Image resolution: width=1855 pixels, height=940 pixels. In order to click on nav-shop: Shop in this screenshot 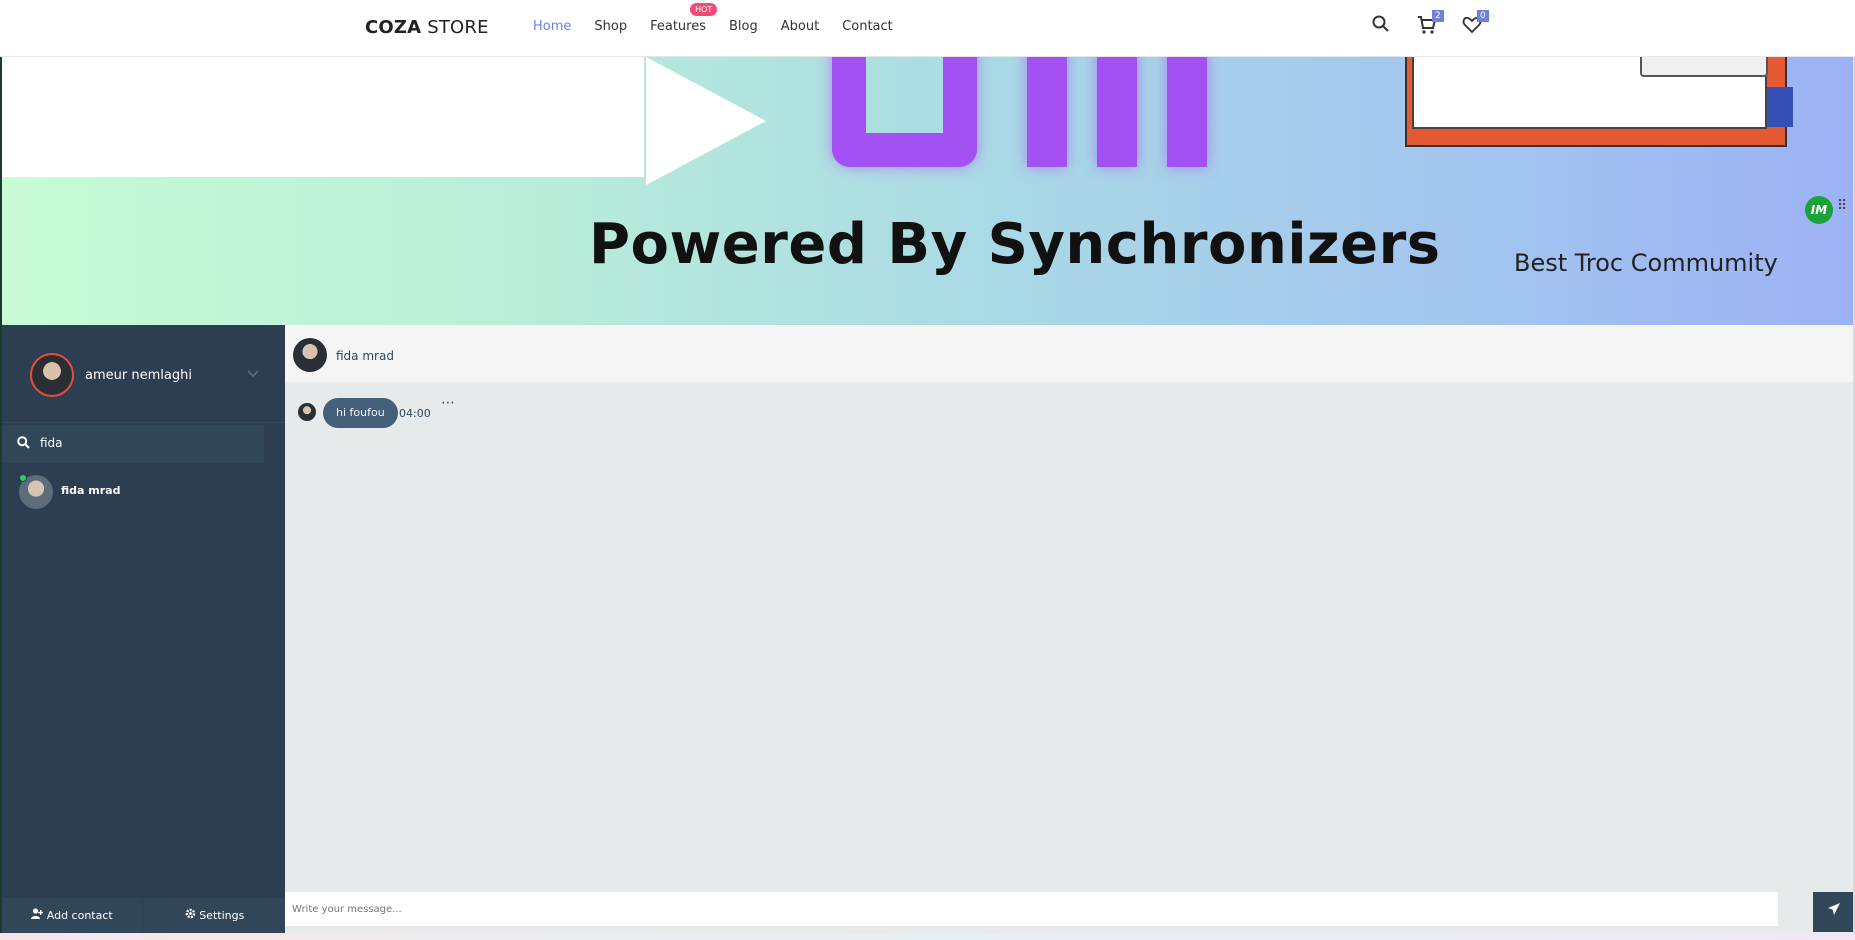, I will do `click(610, 26)`.